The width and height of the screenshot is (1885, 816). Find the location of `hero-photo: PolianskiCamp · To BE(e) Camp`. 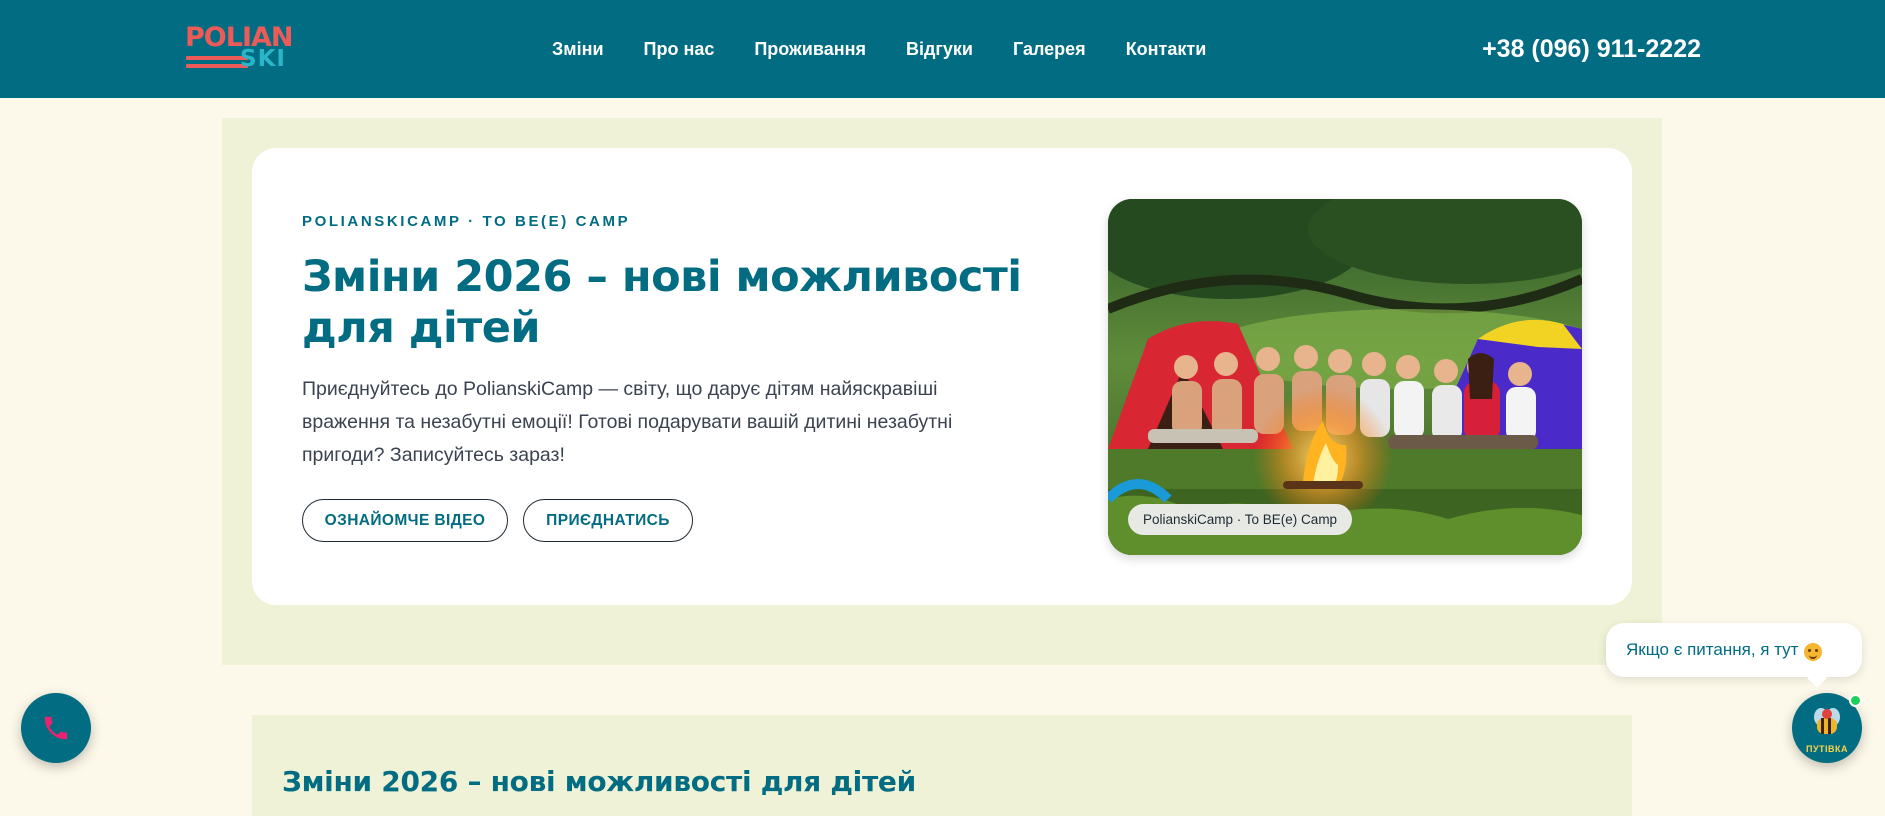

hero-photo: PolianskiCamp · To BE(e) Camp is located at coordinates (1345, 377).